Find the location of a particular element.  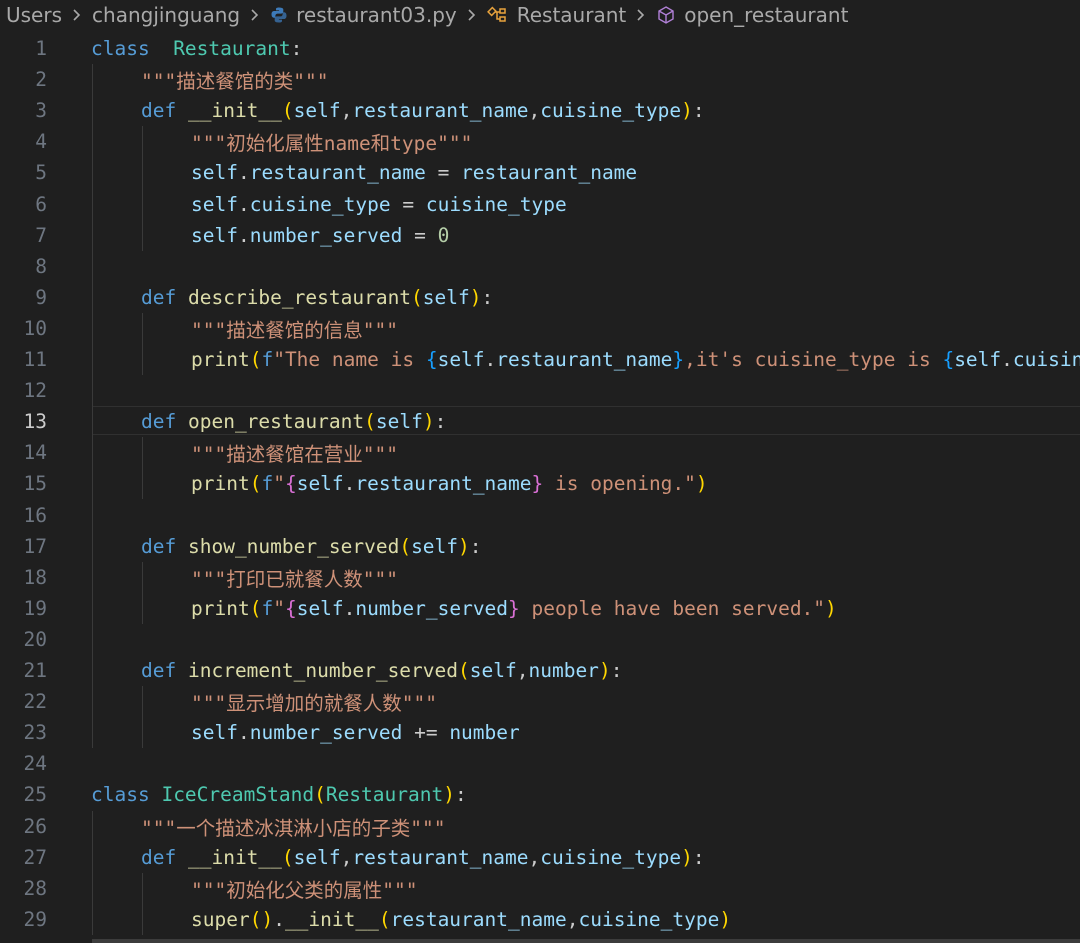

code-line: 28 """初始化父类的属性""" is located at coordinates (540, 888).